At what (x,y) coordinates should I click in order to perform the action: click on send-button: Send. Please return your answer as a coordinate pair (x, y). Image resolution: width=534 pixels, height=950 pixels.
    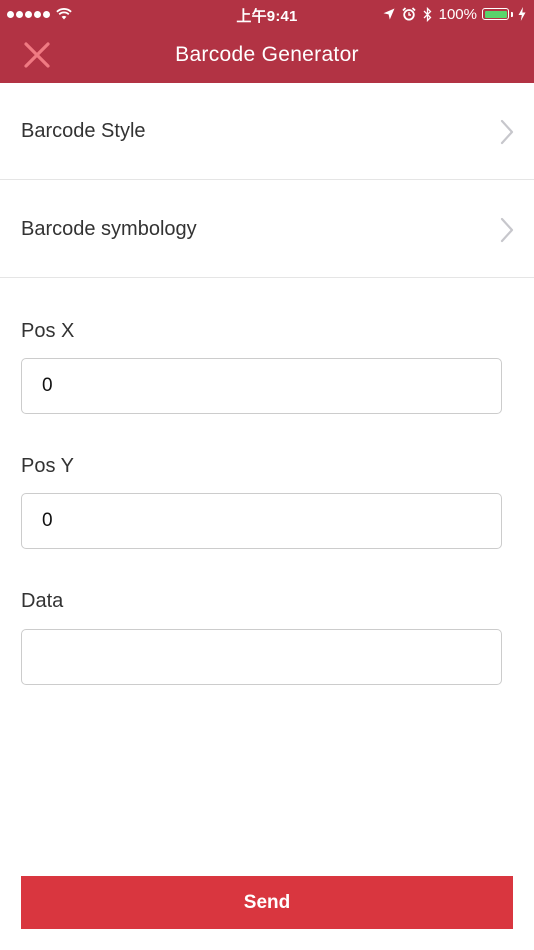
    Looking at the image, I should click on (267, 902).